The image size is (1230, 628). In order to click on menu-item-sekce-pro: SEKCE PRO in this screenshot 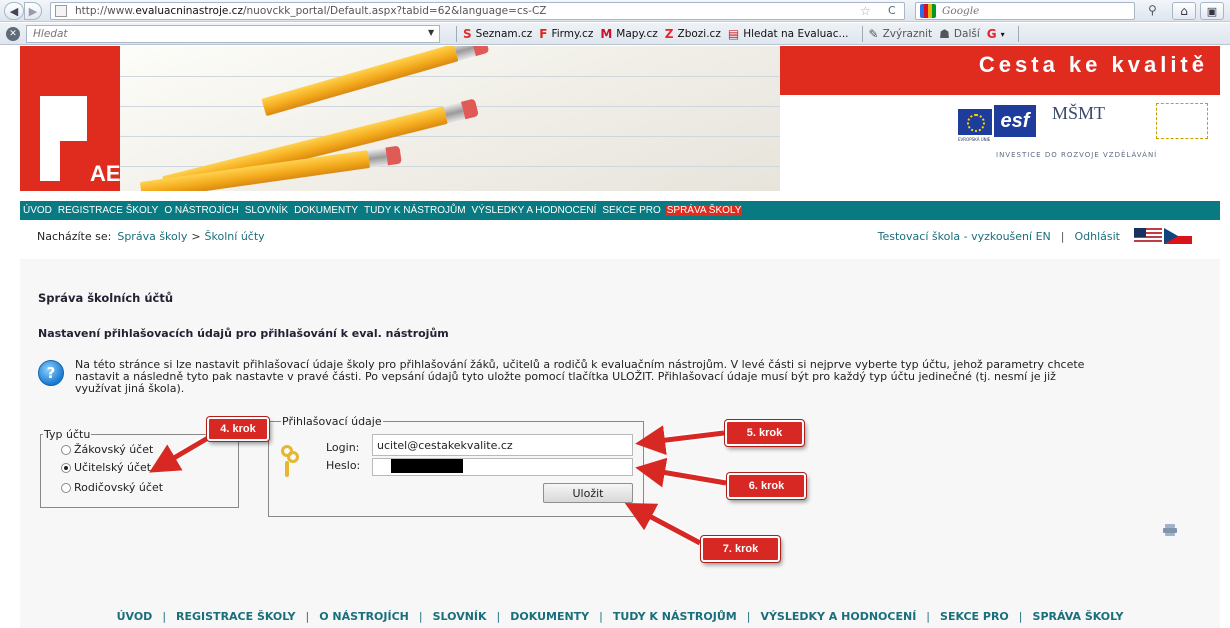, I will do `click(631, 210)`.